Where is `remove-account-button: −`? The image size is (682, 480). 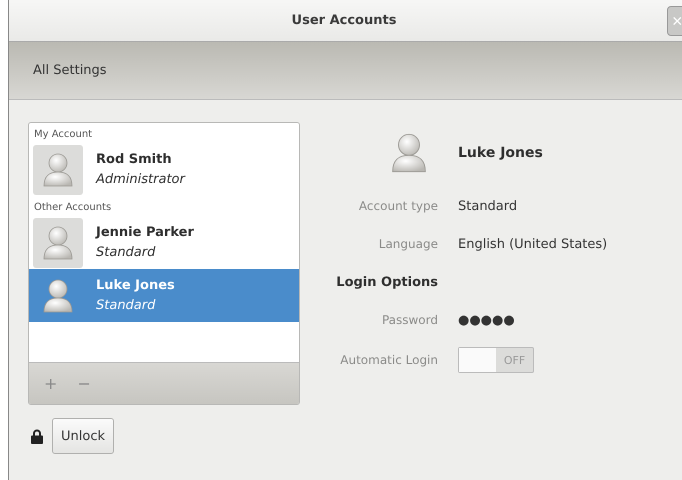 remove-account-button: − is located at coordinates (84, 383).